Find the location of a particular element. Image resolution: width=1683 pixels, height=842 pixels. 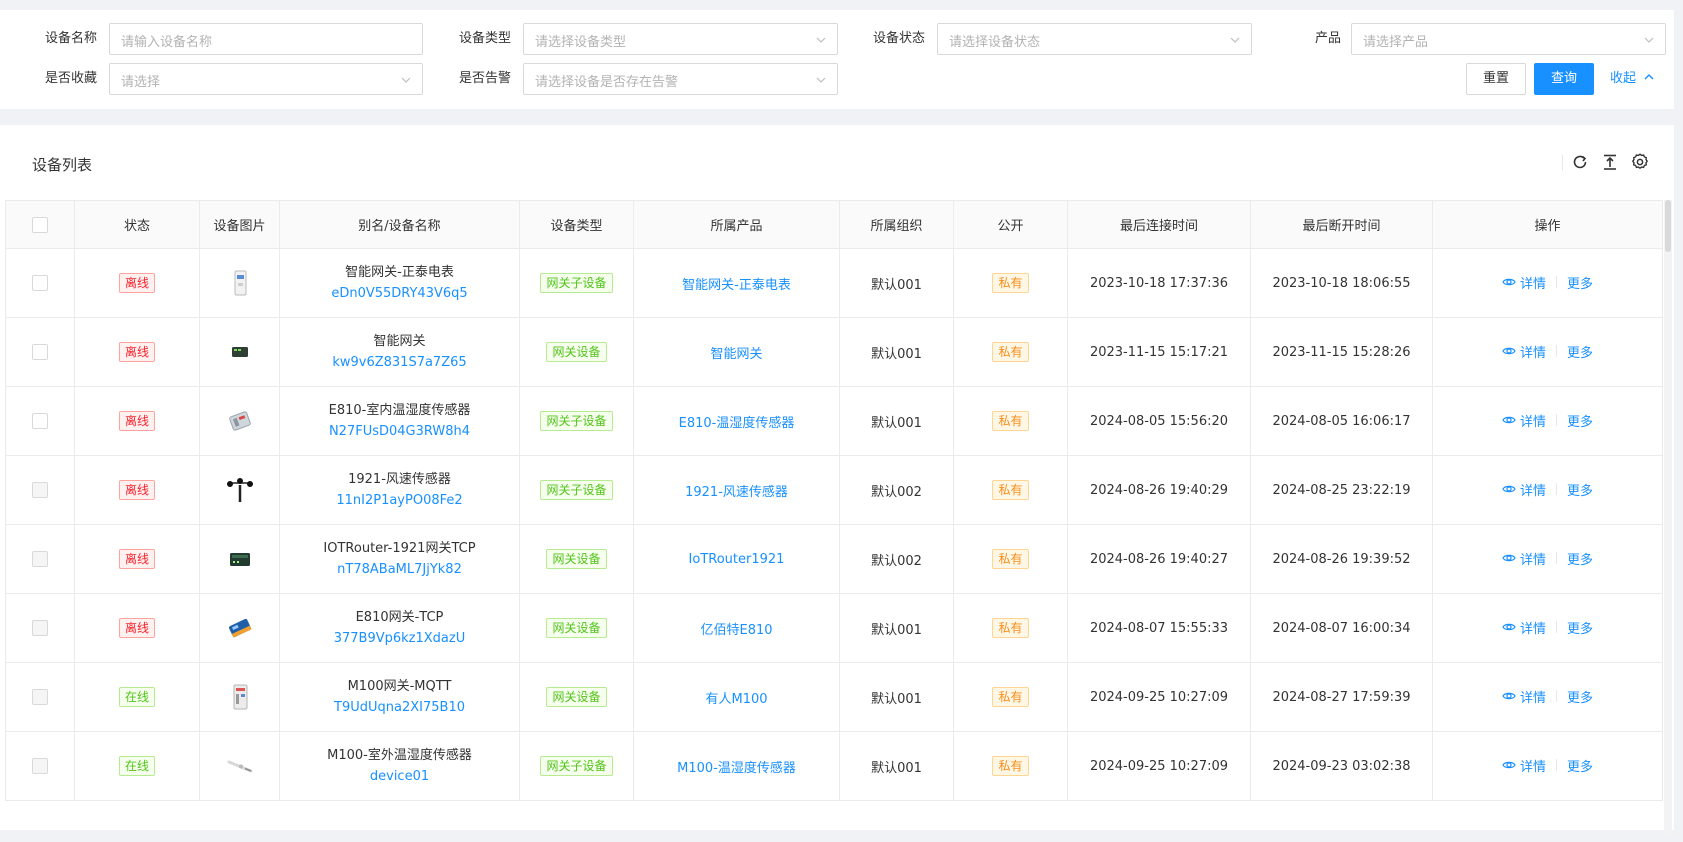

status-cell: 在线 is located at coordinates (137, 697).